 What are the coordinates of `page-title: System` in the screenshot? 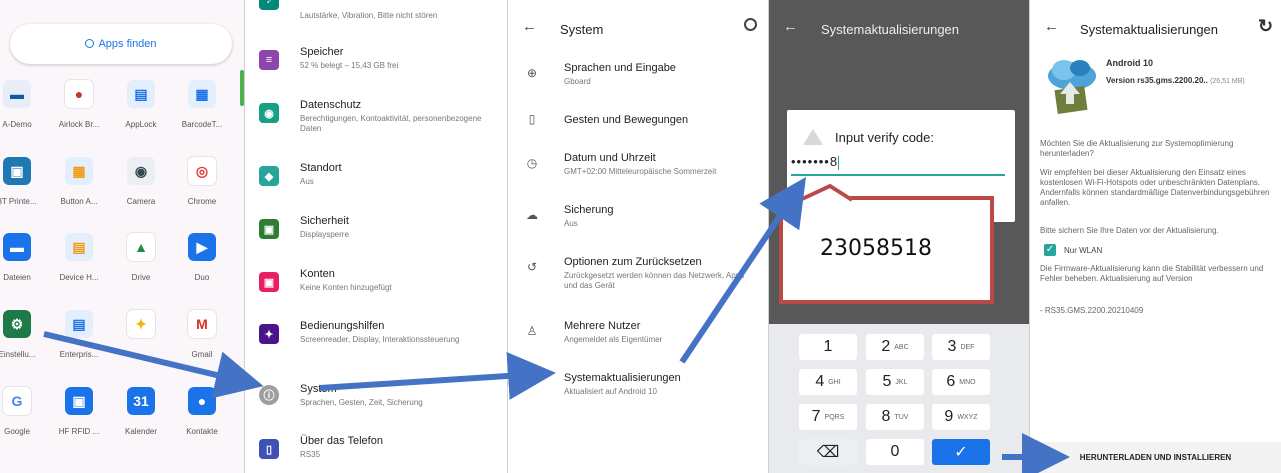 It's located at (582, 29).